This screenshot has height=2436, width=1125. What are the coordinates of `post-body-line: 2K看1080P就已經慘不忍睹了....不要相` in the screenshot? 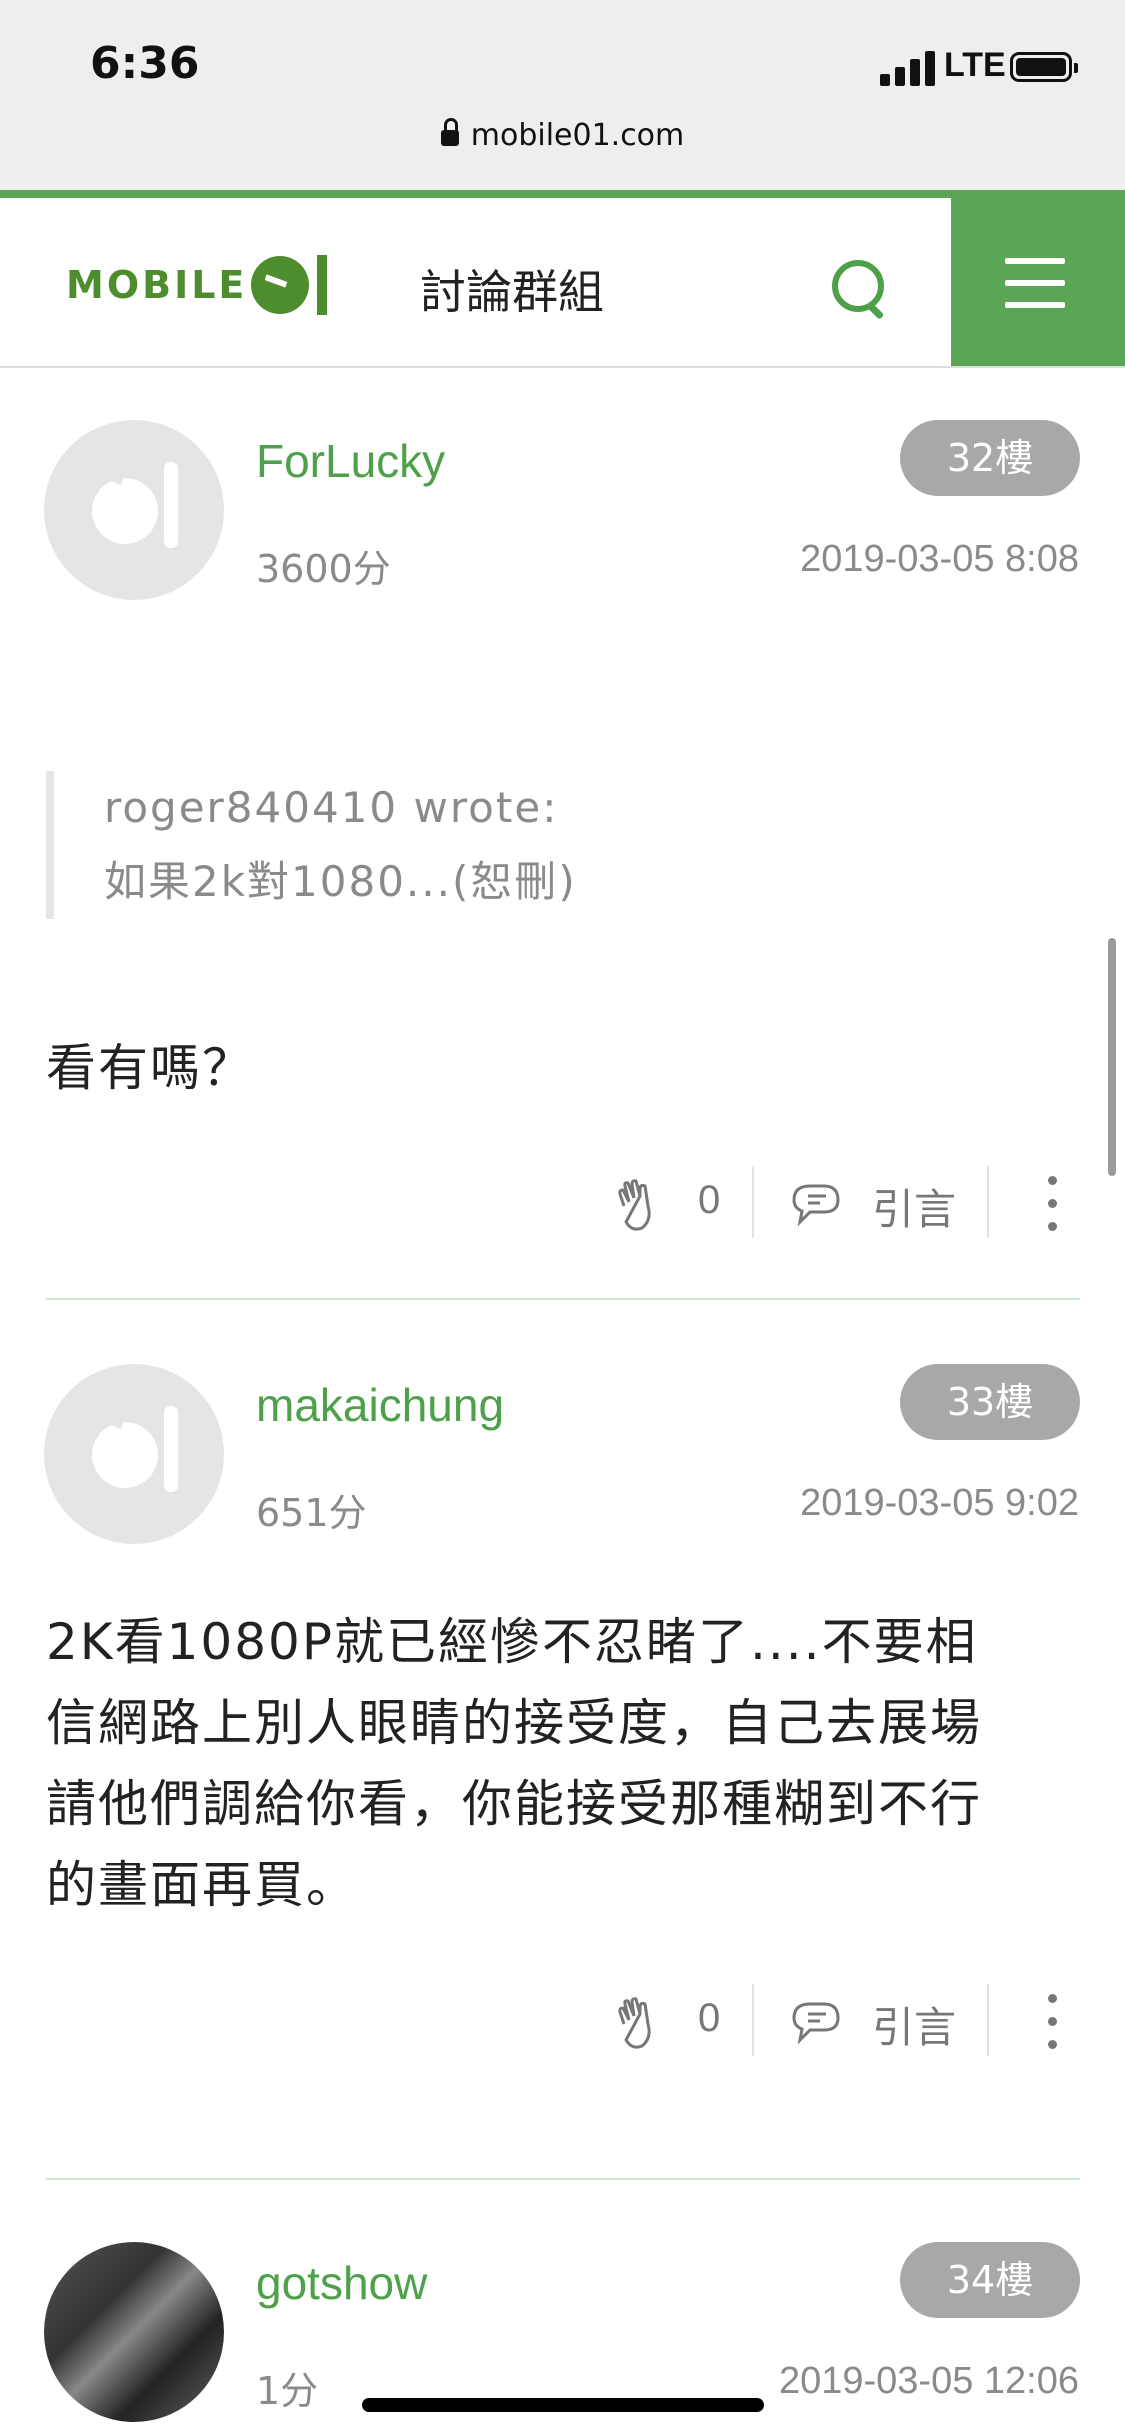 It's located at (512, 1642).